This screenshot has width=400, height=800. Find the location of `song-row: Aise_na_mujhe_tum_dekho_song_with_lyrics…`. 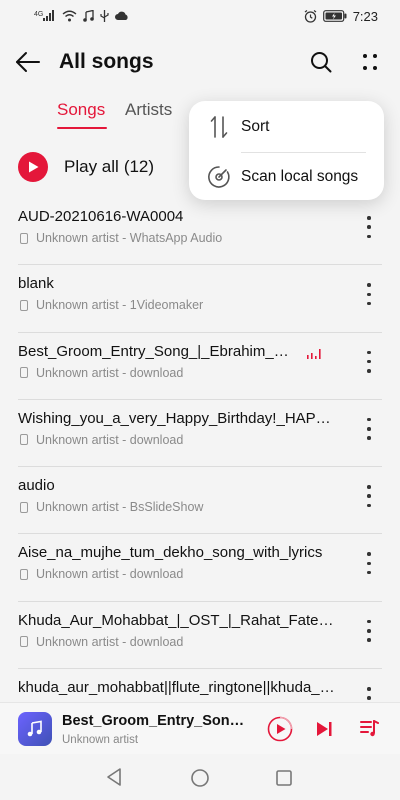

song-row: Aise_na_mujhe_tum_dekho_song_with_lyrics… is located at coordinates (200, 568).